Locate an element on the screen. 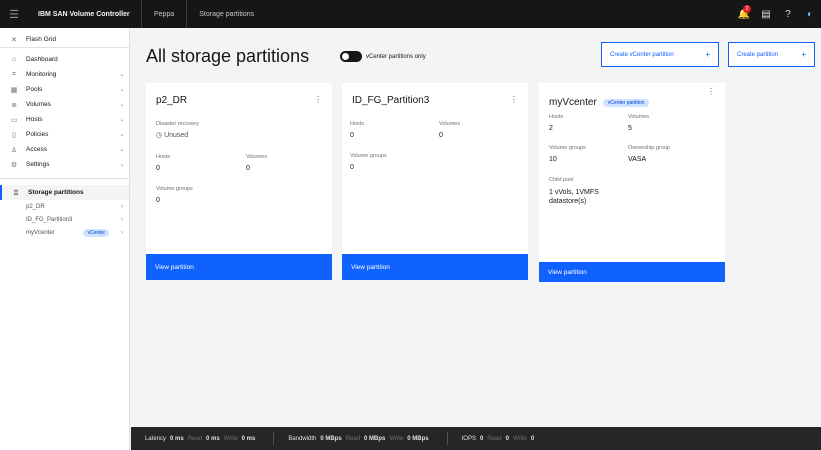  toggle-label: vCenter partitions only is located at coordinates (396, 56).